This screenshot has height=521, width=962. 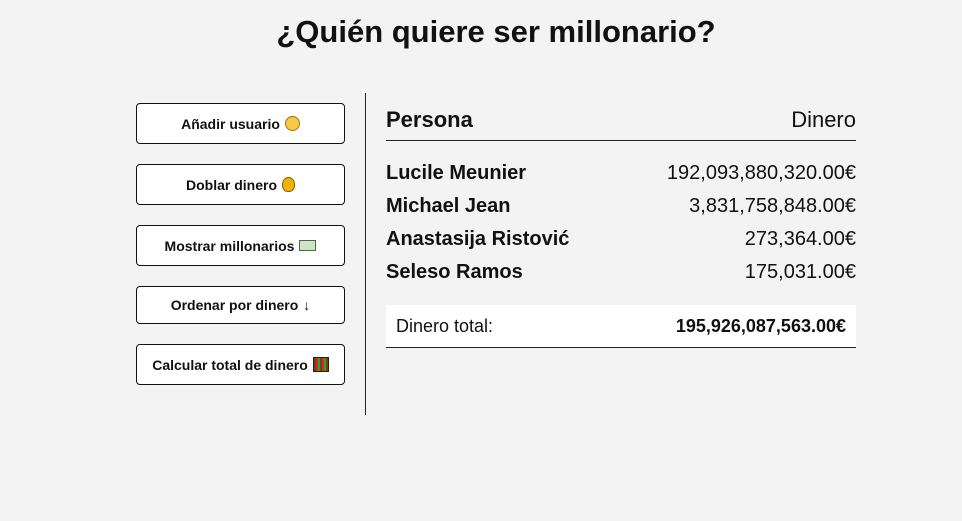 I want to click on person-money: 192,093,880,320.00€, so click(x=761, y=173).